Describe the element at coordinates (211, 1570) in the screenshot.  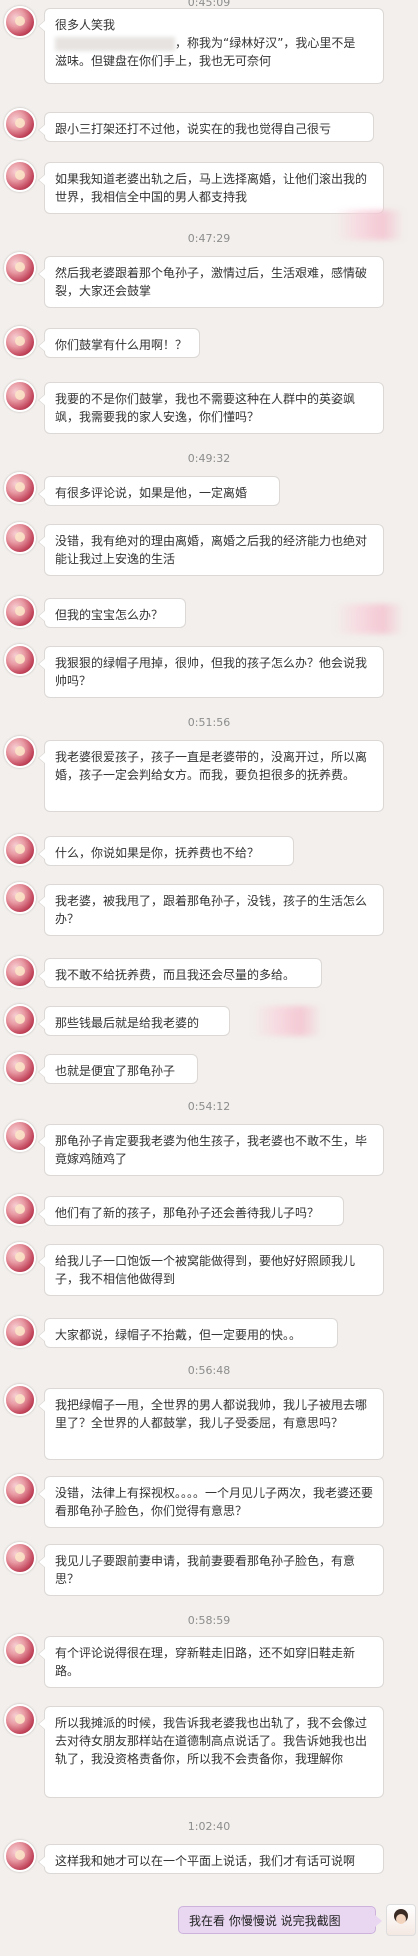
I see `message-bubble: 我见儿子要跟前妻申请，我前妻要看那龟孙子脸色，有意思？` at that location.